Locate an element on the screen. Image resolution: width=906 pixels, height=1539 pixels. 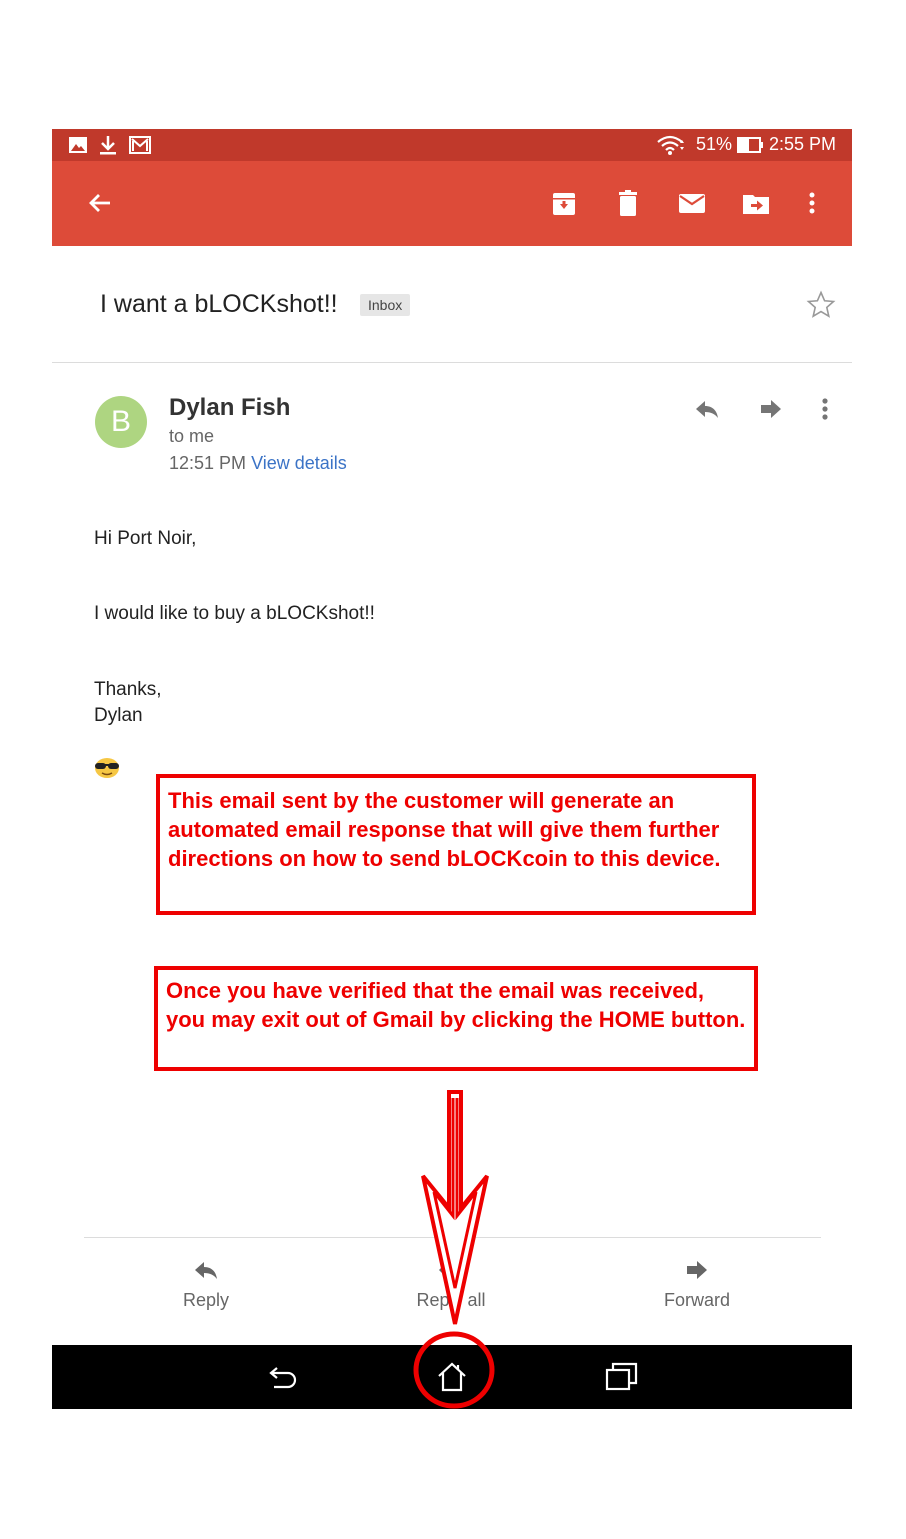
received-time-line: 12:51 PM View details is located at coordinates (258, 463).